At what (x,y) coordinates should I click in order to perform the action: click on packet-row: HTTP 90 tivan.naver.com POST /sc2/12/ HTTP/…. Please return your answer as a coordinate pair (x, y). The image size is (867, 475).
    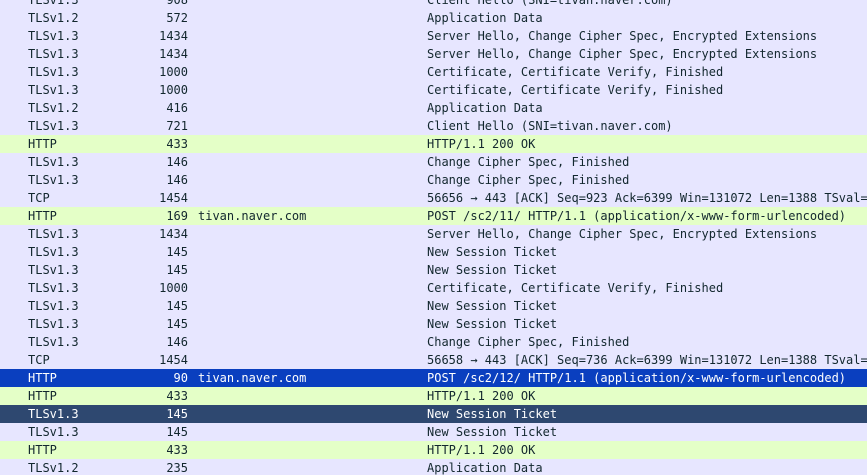
    Looking at the image, I should click on (433, 378).